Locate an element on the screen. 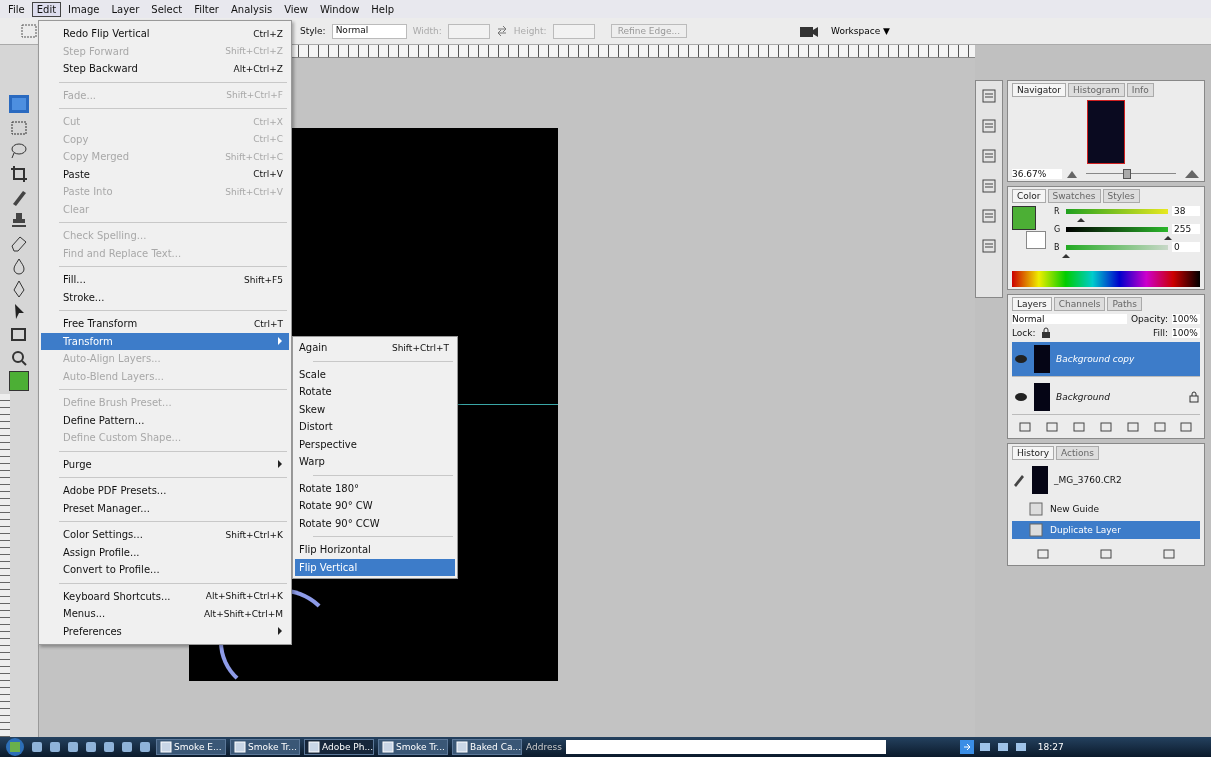 This screenshot has width=1211, height=757. channel-value-field: 255 is located at coordinates (1186, 229).